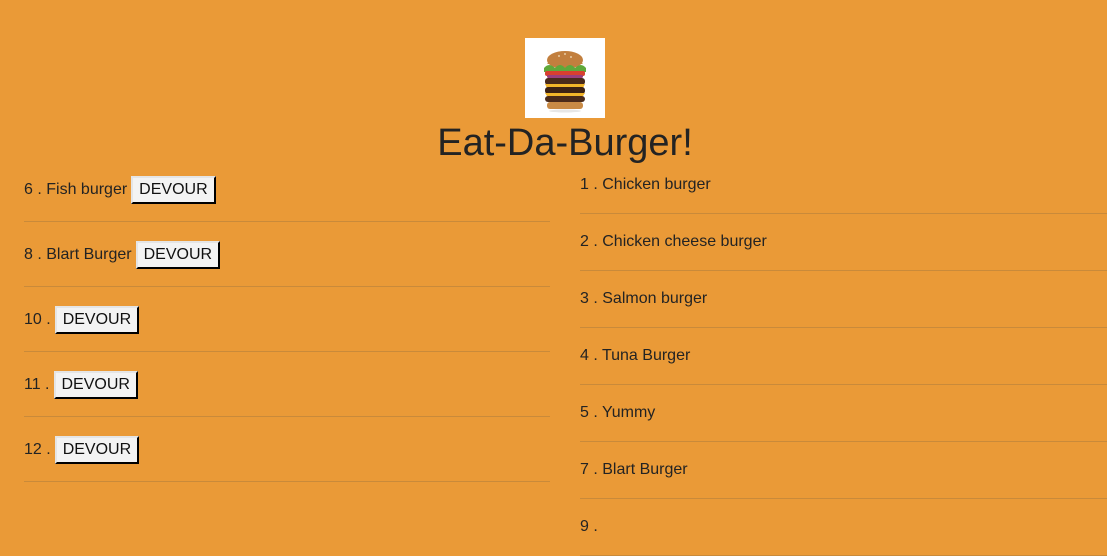 The width and height of the screenshot is (1107, 556). I want to click on burger-logo, so click(565, 78).